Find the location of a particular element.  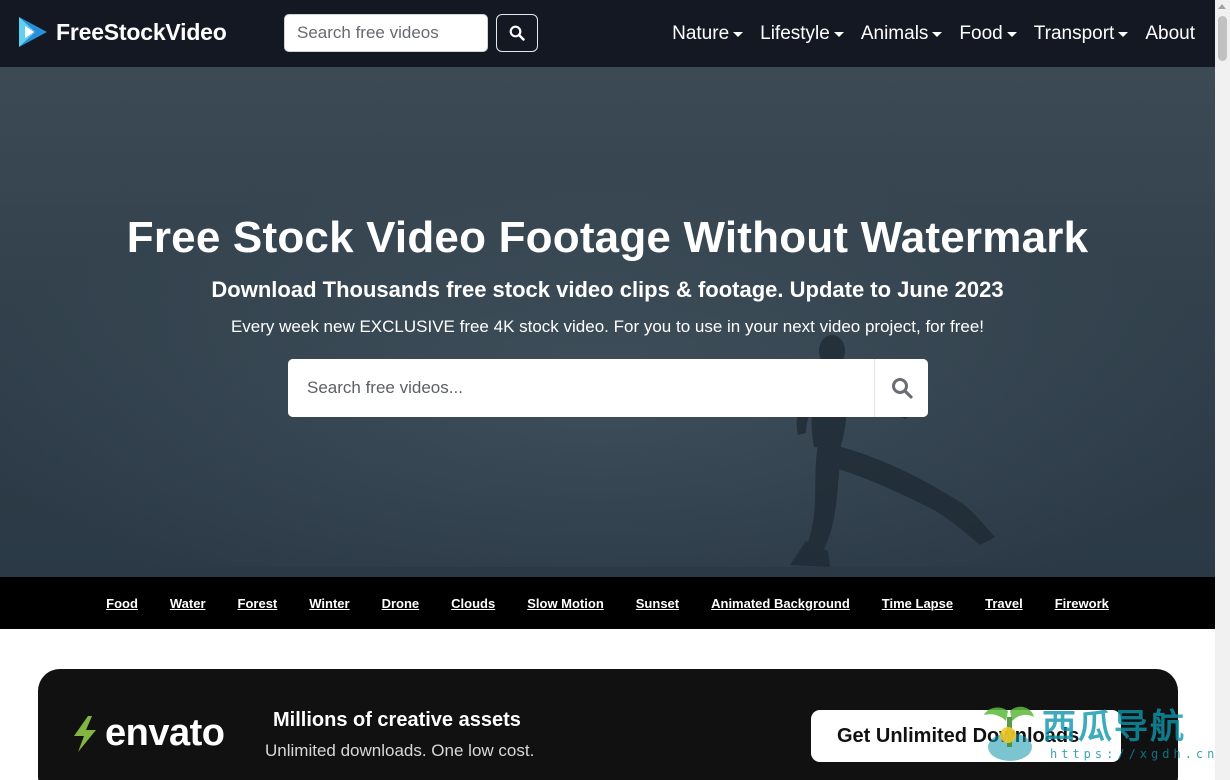

nav-item-lifestyle: Lifestyle is located at coordinates (802, 34).